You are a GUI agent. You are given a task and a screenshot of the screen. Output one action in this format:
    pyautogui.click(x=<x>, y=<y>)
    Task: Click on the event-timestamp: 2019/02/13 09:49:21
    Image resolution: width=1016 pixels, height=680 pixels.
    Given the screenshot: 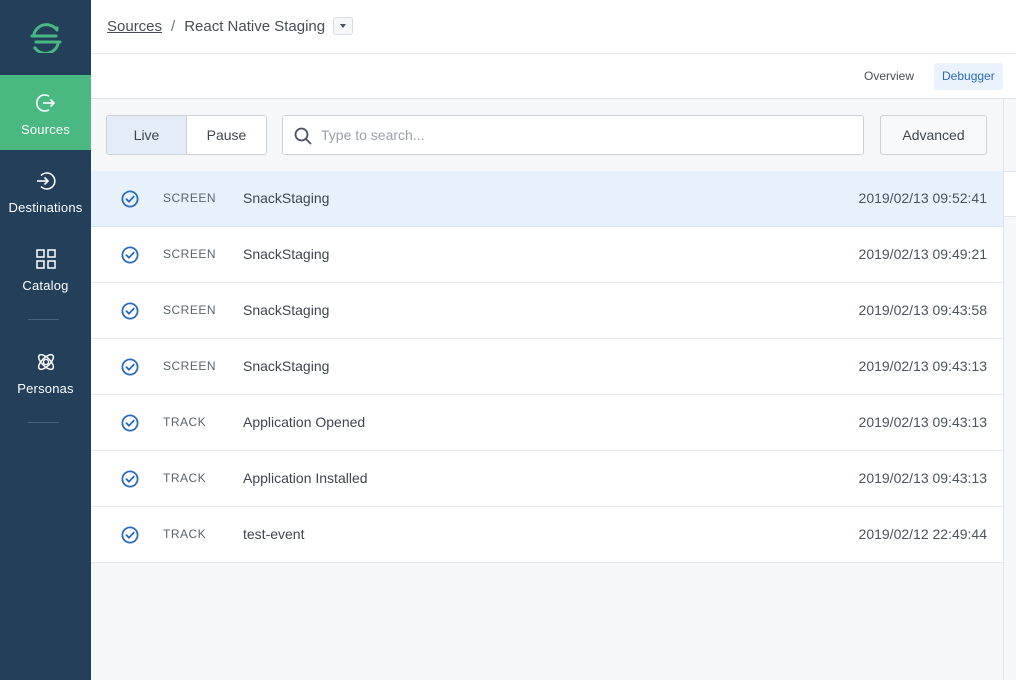 What is the action you would take?
    pyautogui.click(x=922, y=254)
    